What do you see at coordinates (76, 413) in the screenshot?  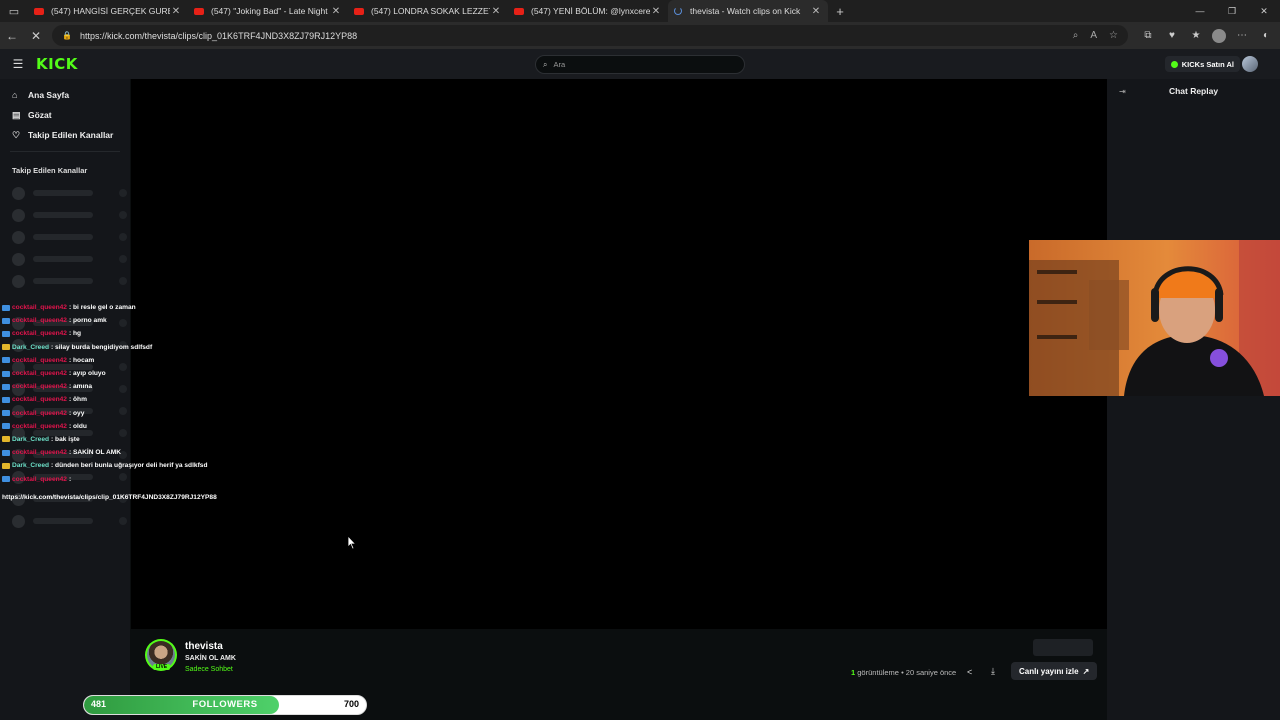 I see `chat-text: : oyy` at bounding box center [76, 413].